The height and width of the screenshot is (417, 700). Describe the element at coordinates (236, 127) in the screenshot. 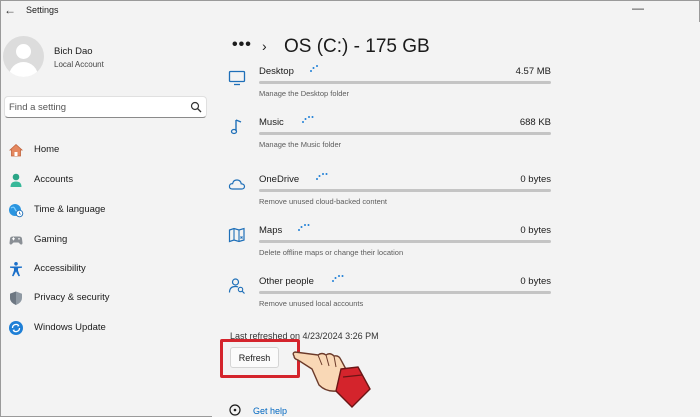

I see `music-note-icon` at that location.